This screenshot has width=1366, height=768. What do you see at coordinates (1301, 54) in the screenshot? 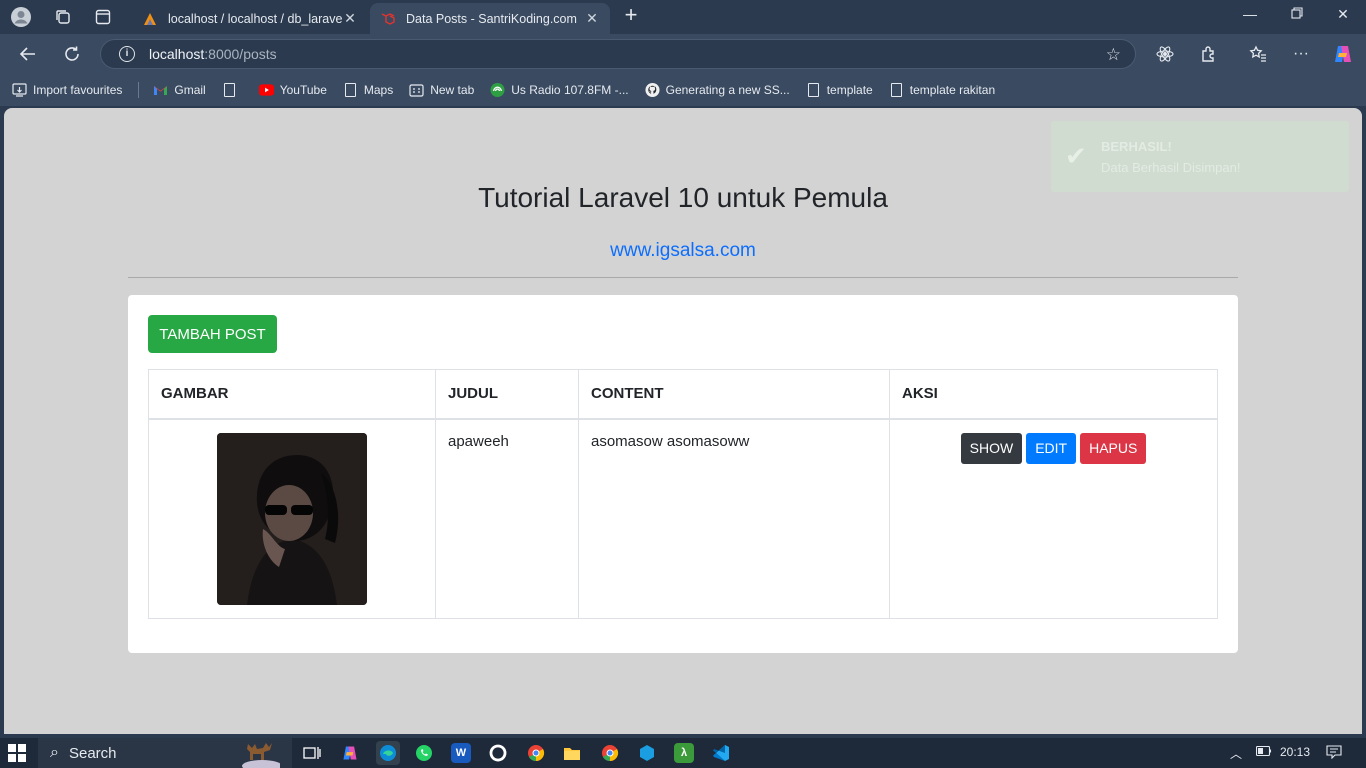
I see `more-menu-icon: ···` at bounding box center [1301, 54].